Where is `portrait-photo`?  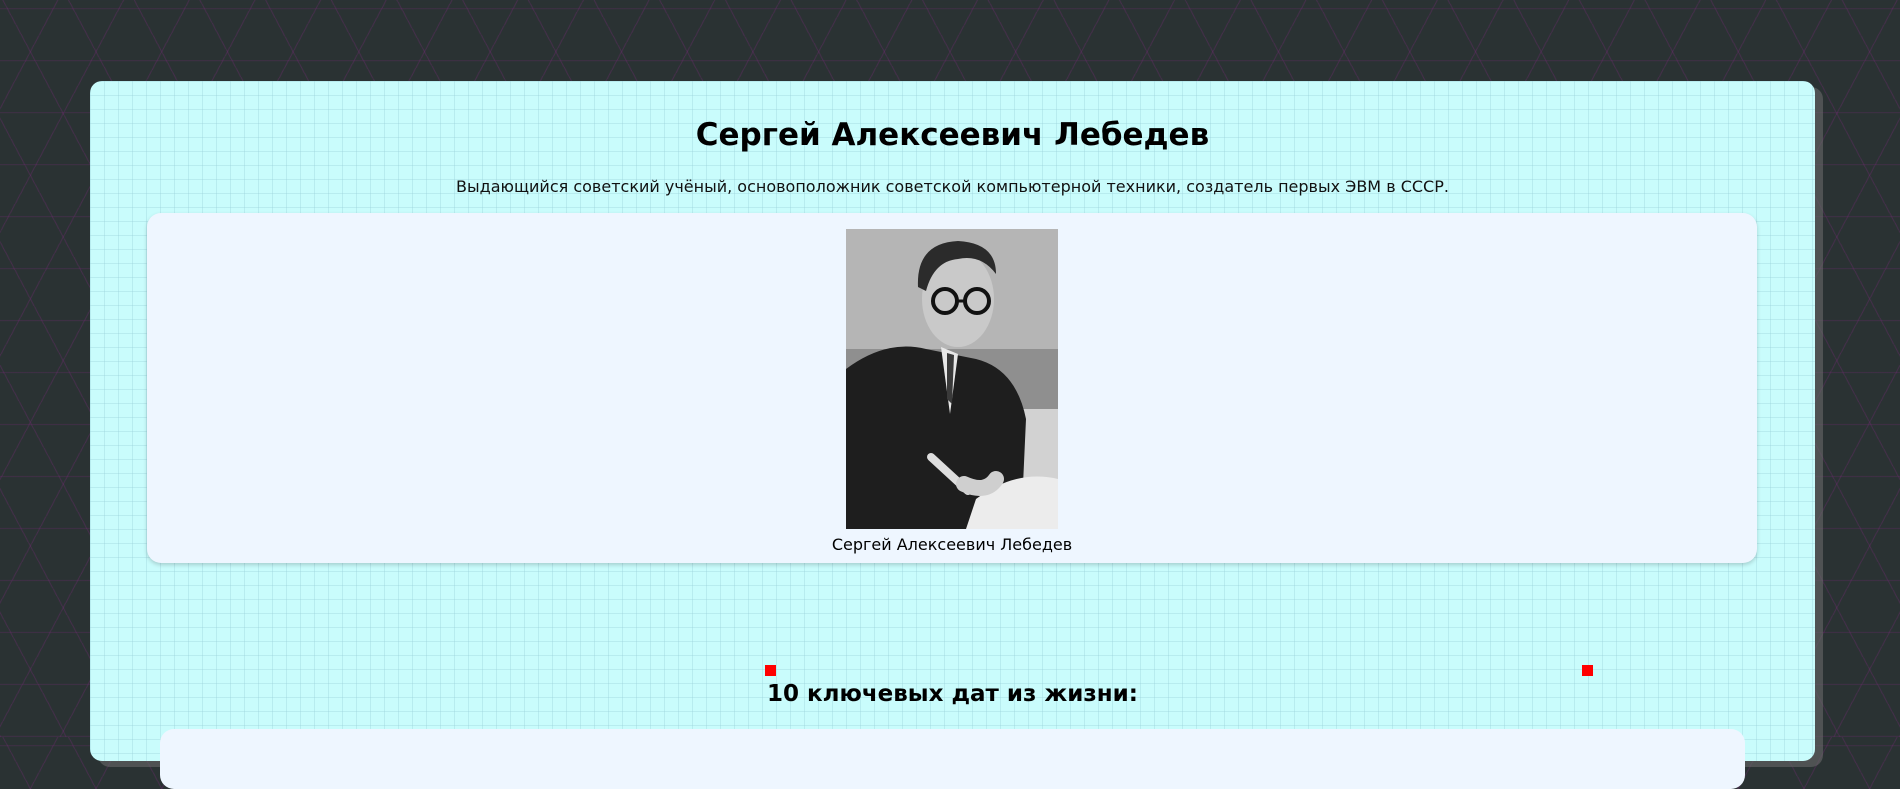 portrait-photo is located at coordinates (952, 379).